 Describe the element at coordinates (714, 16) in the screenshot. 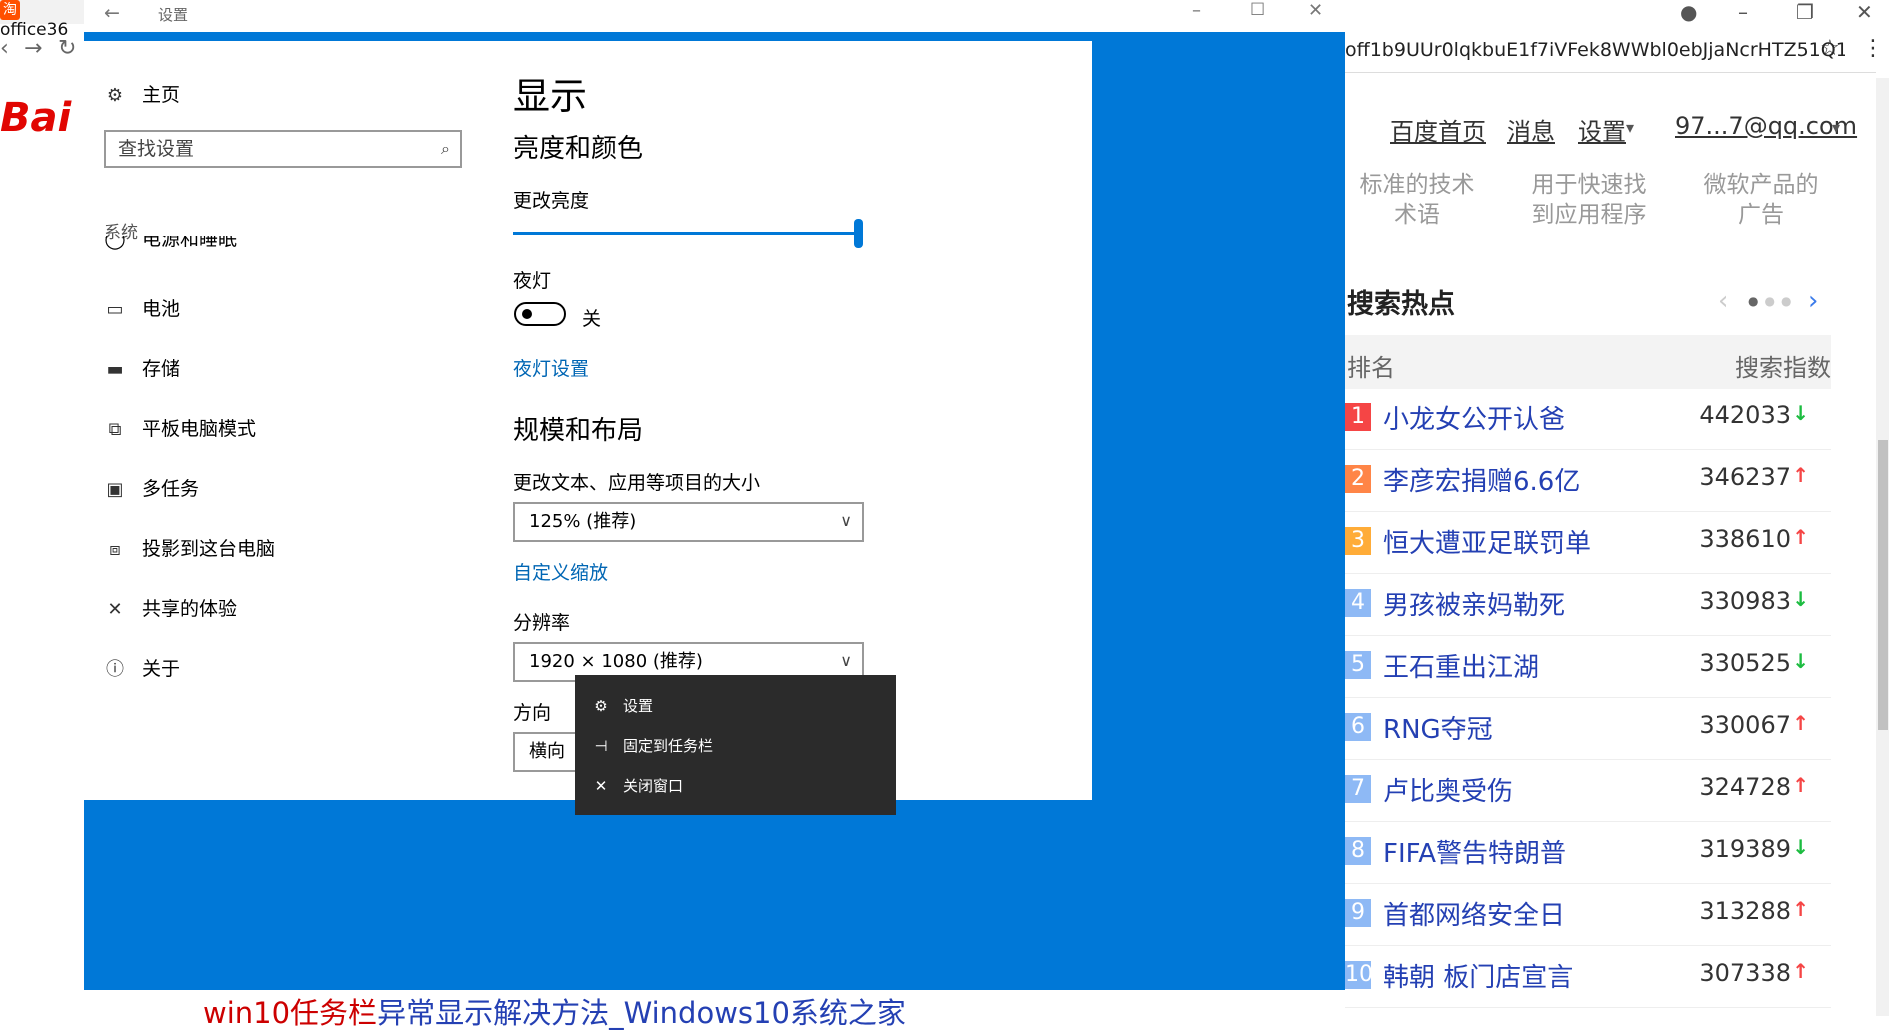

I see `settings-titlebar: ← 设置 – ☐ ✕` at that location.